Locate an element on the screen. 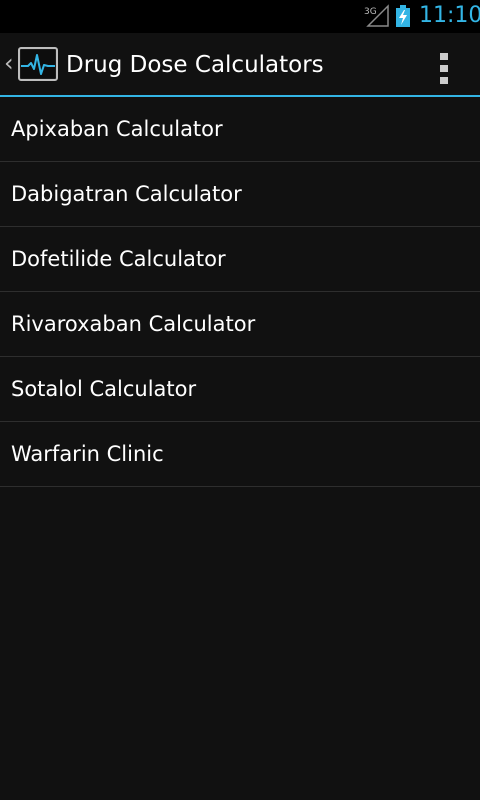 The image size is (480, 800). signal-icon: 3G is located at coordinates (376, 15).